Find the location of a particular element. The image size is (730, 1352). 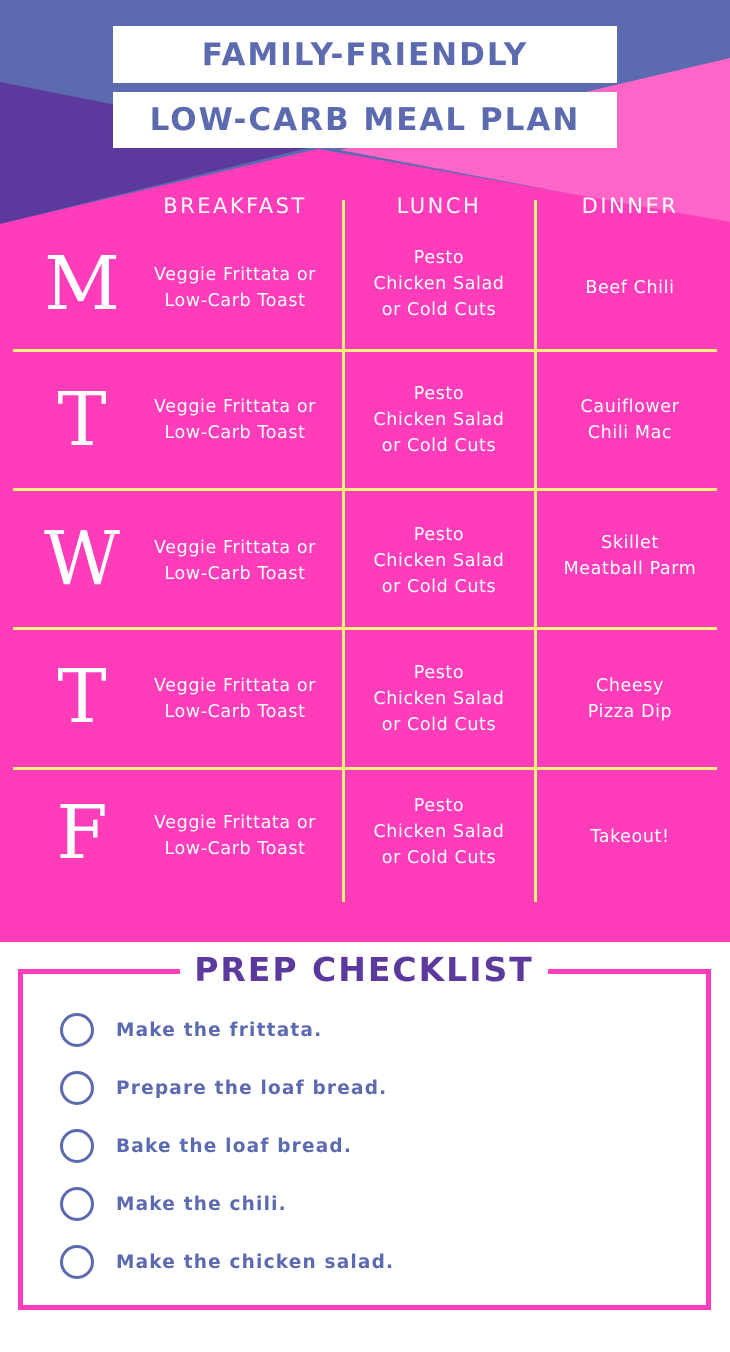

dinner-cell: Takeout! is located at coordinates (630, 837).